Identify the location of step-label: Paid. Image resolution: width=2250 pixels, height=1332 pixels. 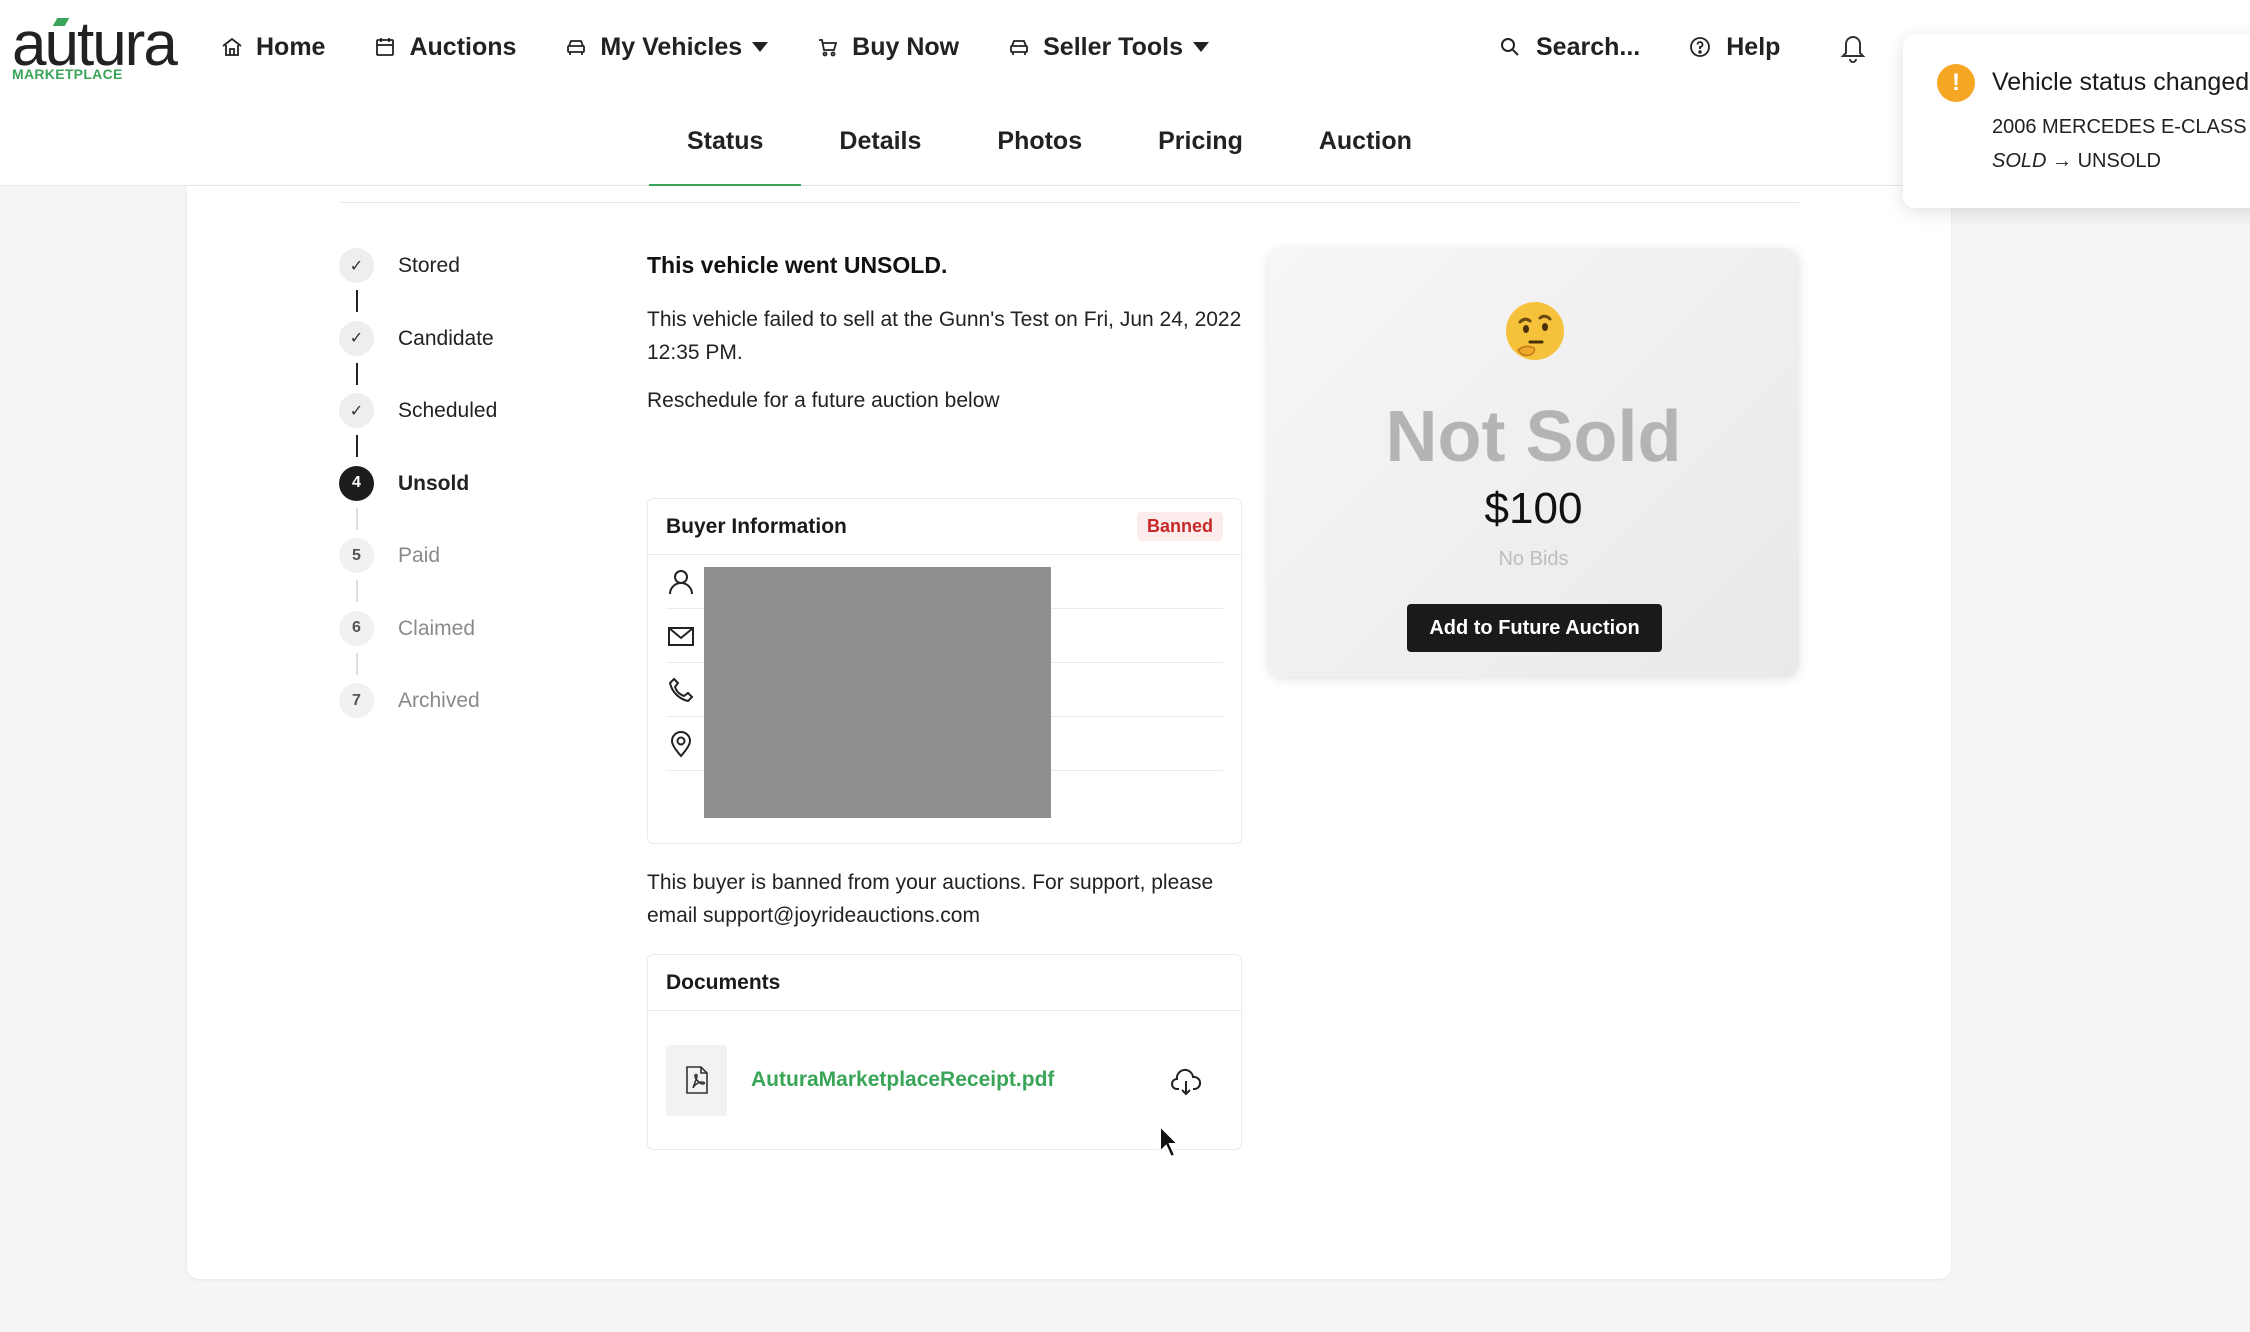
(419, 555).